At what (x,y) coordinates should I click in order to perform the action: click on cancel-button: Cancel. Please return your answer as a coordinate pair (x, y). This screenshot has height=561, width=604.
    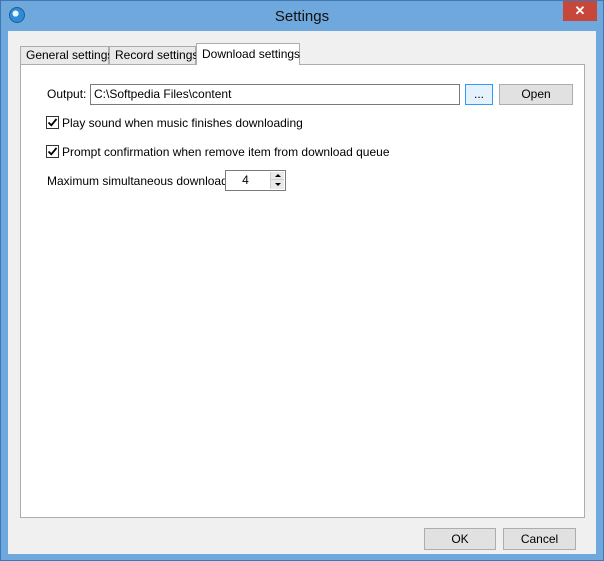
    Looking at the image, I should click on (539, 539).